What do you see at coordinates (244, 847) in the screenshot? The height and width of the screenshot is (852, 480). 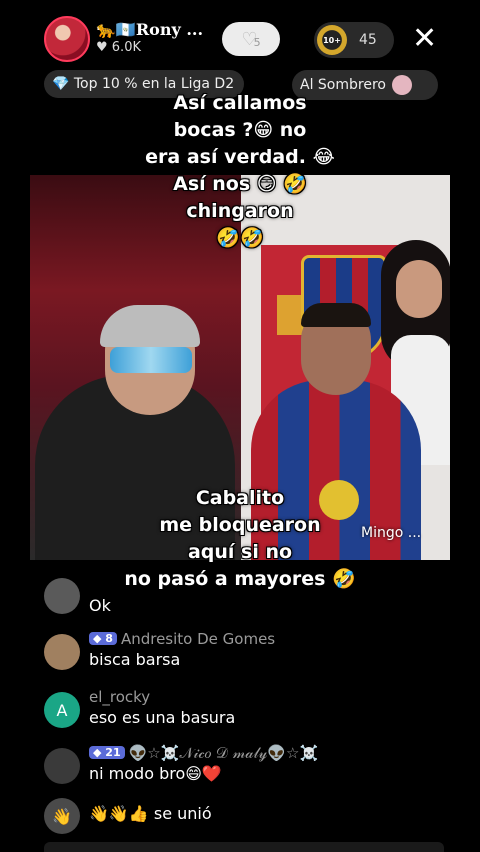 I see `bottom-input-bar` at bounding box center [244, 847].